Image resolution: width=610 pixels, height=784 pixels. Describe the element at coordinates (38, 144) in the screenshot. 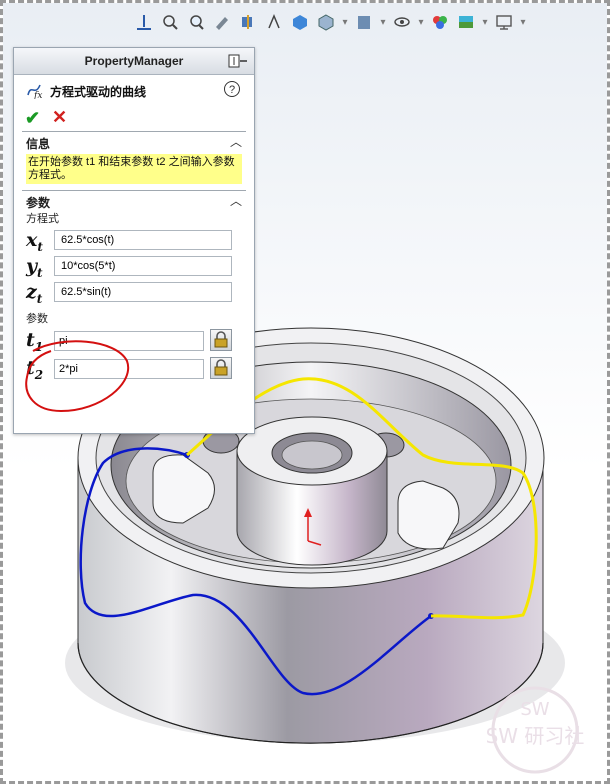

I see `info-section-title: 信息` at that location.